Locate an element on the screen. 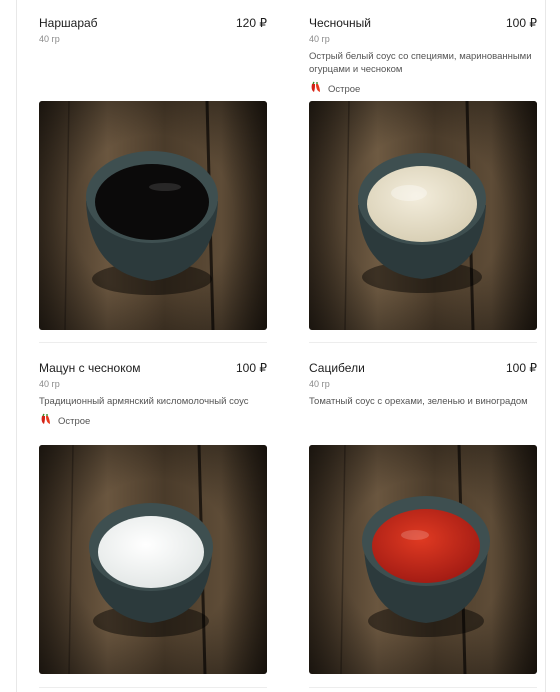  product-name: Чесночный is located at coordinates (340, 23).